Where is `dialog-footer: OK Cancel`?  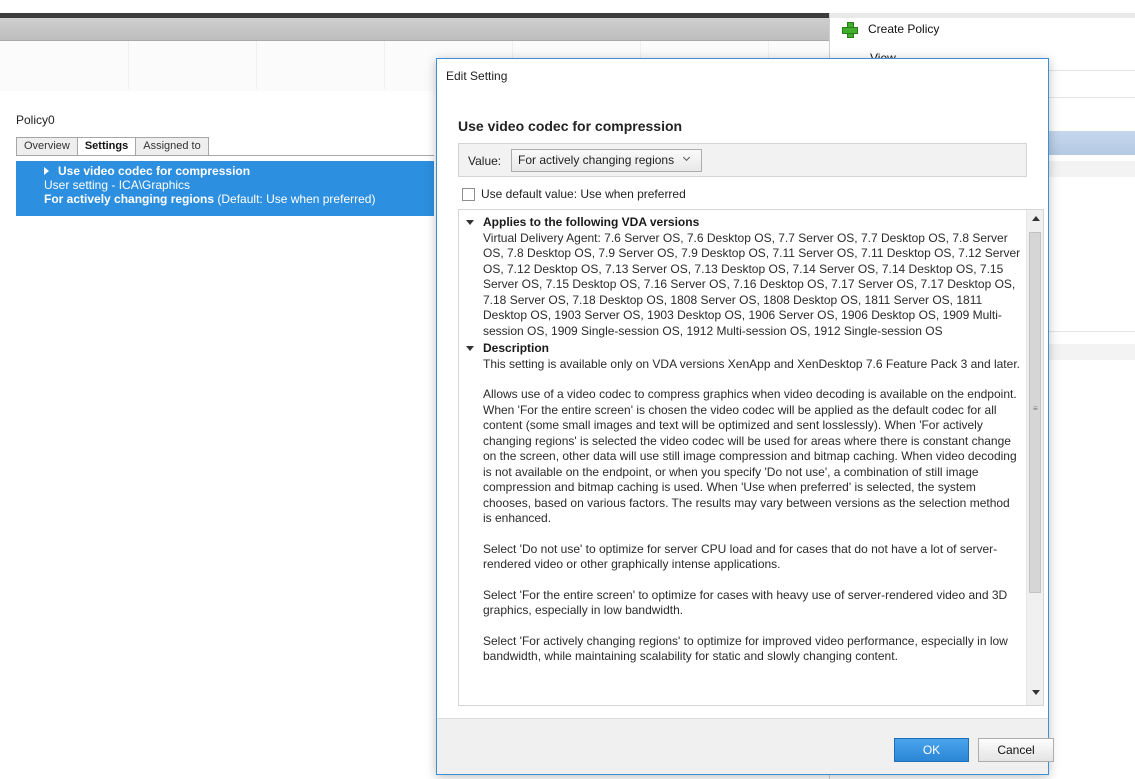 dialog-footer: OK Cancel is located at coordinates (745, 746).